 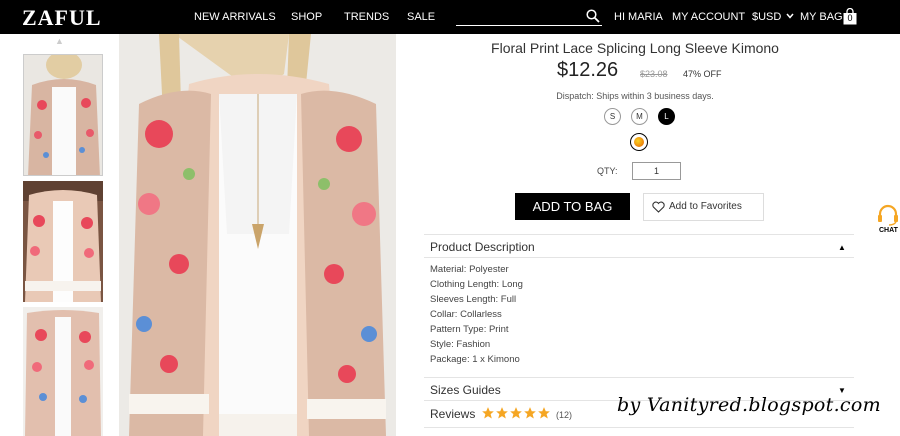 What do you see at coordinates (635, 96) in the screenshot?
I see `dispatch-info: Dispatch: Ships within 3 business days.` at bounding box center [635, 96].